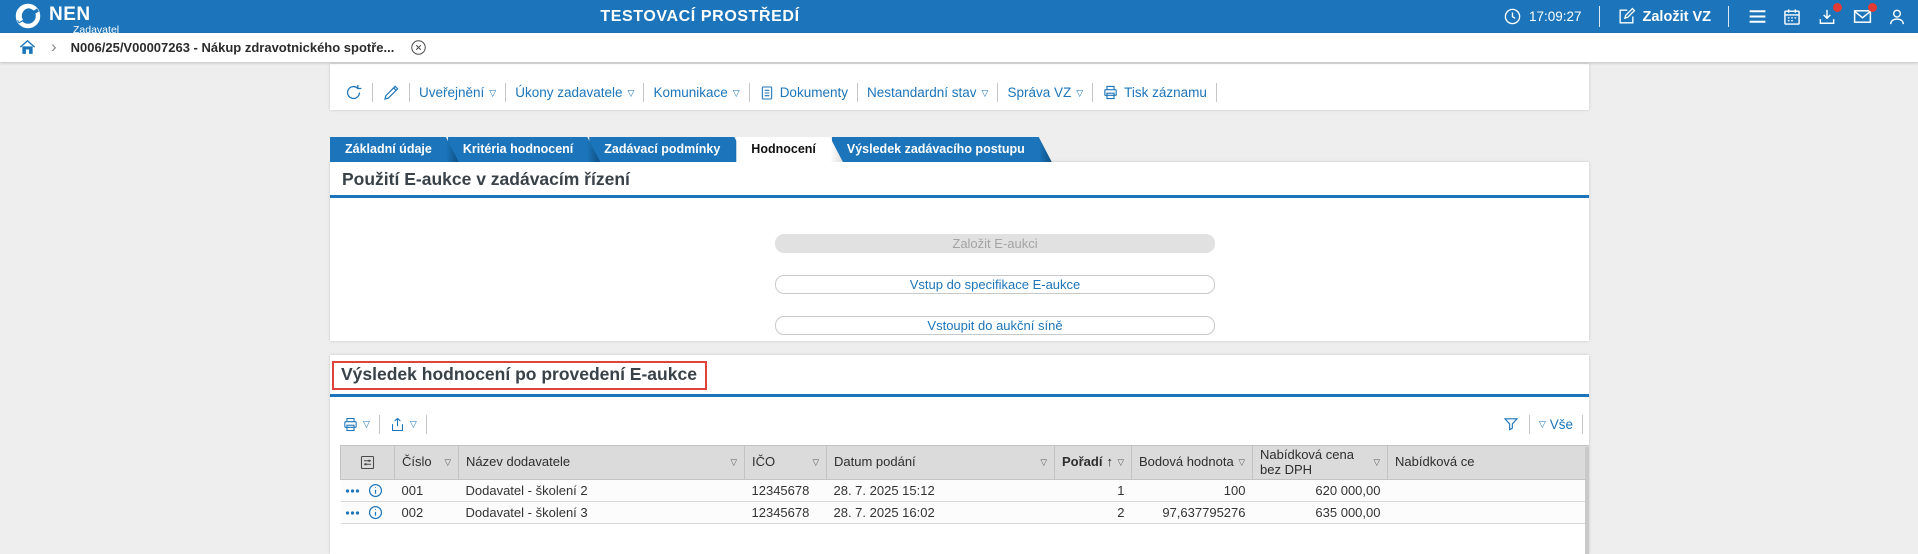 The image size is (1918, 554). Describe the element at coordinates (1488, 462) in the screenshot. I see `header-nabidkova-cena-2: Nabídková ce` at that location.